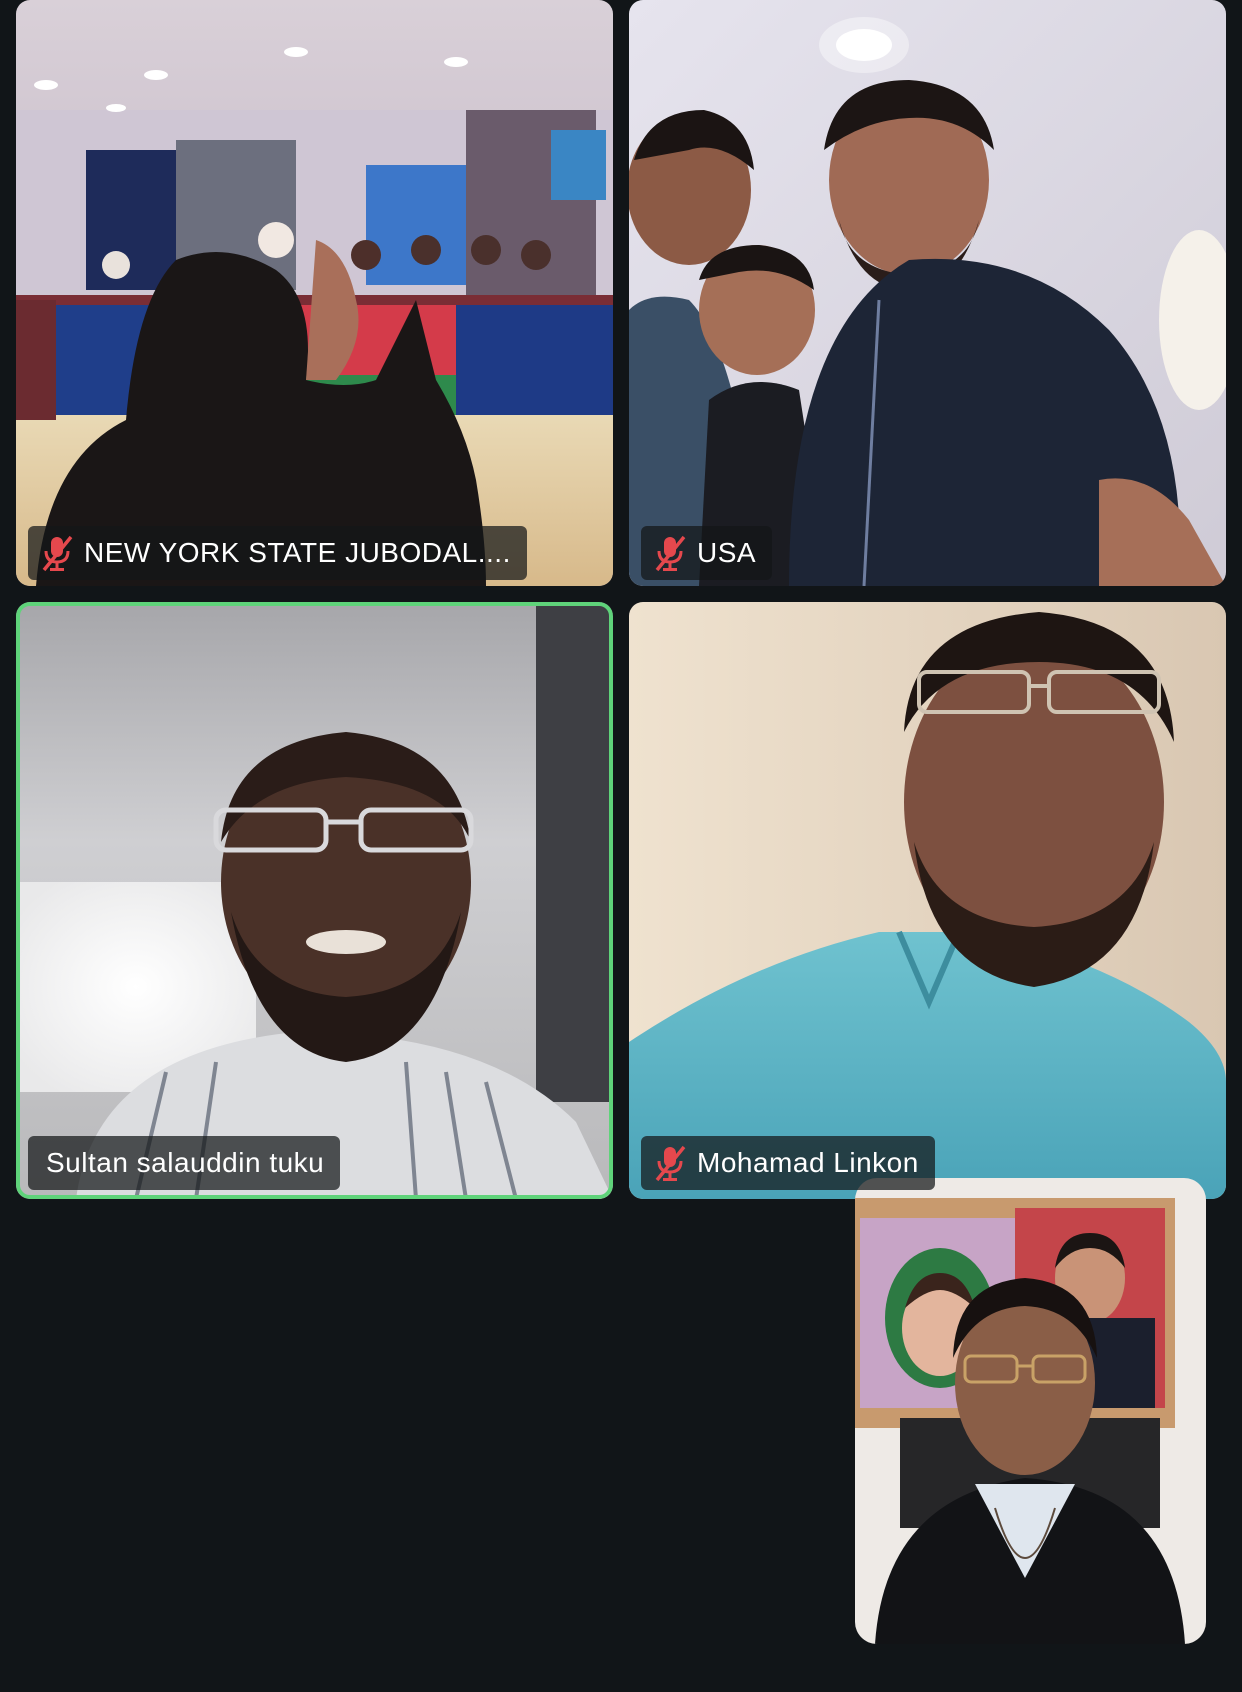 The width and height of the screenshot is (1242, 1692). I want to click on self-view-tile, so click(1030, 1411).